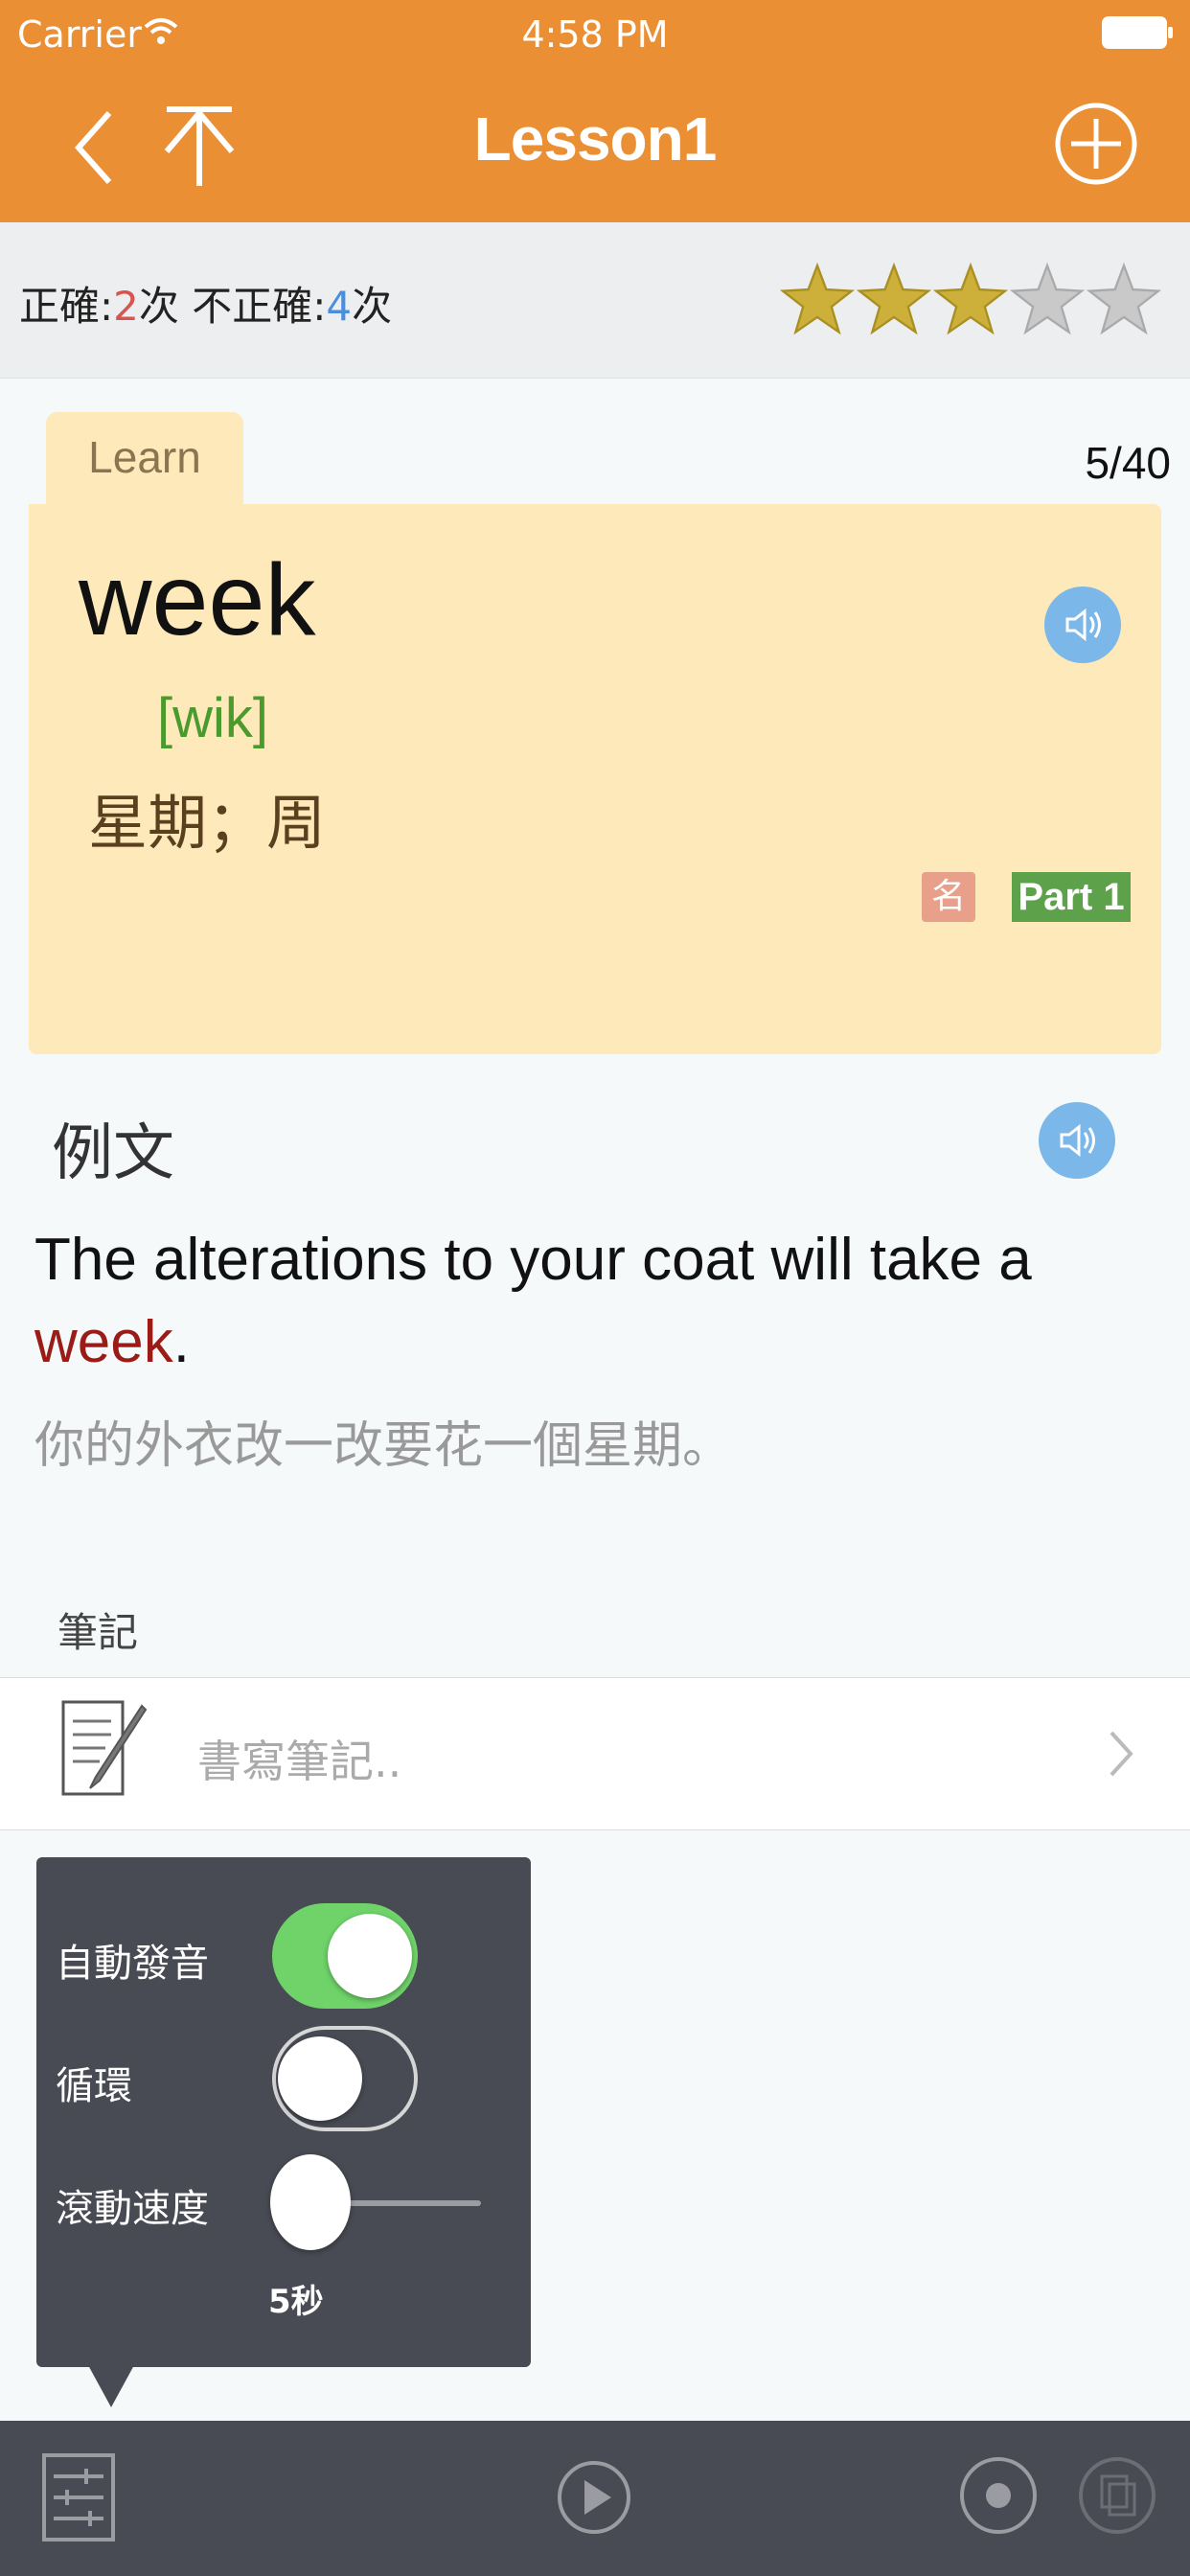 This screenshot has width=1190, height=2576. Describe the element at coordinates (1117, 2495) in the screenshot. I see `copy-playback-icon` at that location.